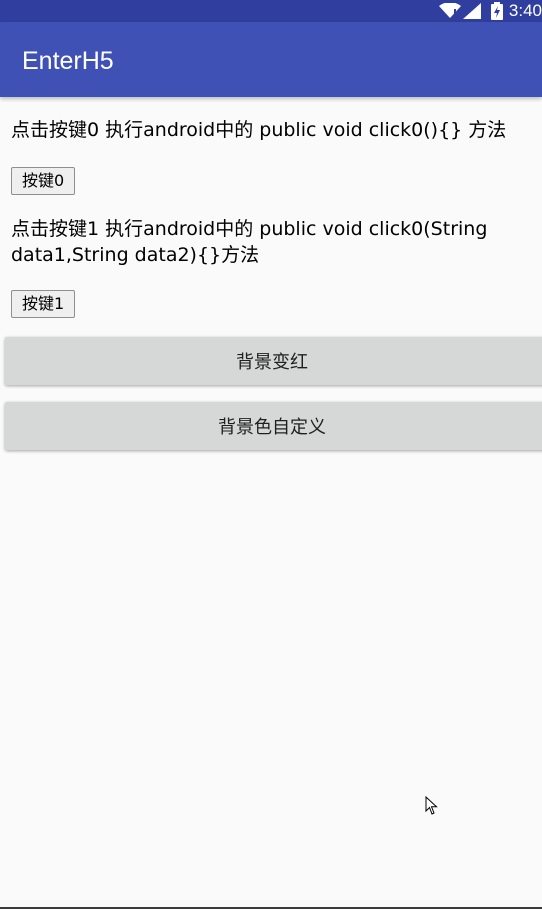 The height and width of the screenshot is (909, 542). Describe the element at coordinates (525, 10) in the screenshot. I see `status-time: 3:40` at that location.